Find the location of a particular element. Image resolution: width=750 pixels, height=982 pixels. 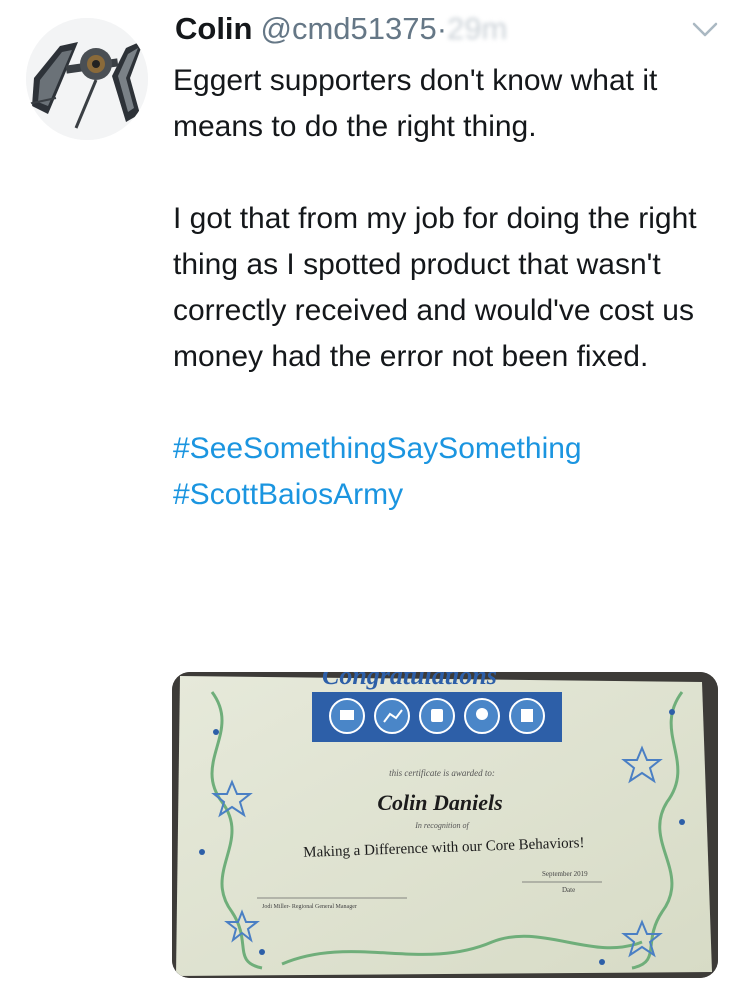

author-name: Colin is located at coordinates (214, 28).